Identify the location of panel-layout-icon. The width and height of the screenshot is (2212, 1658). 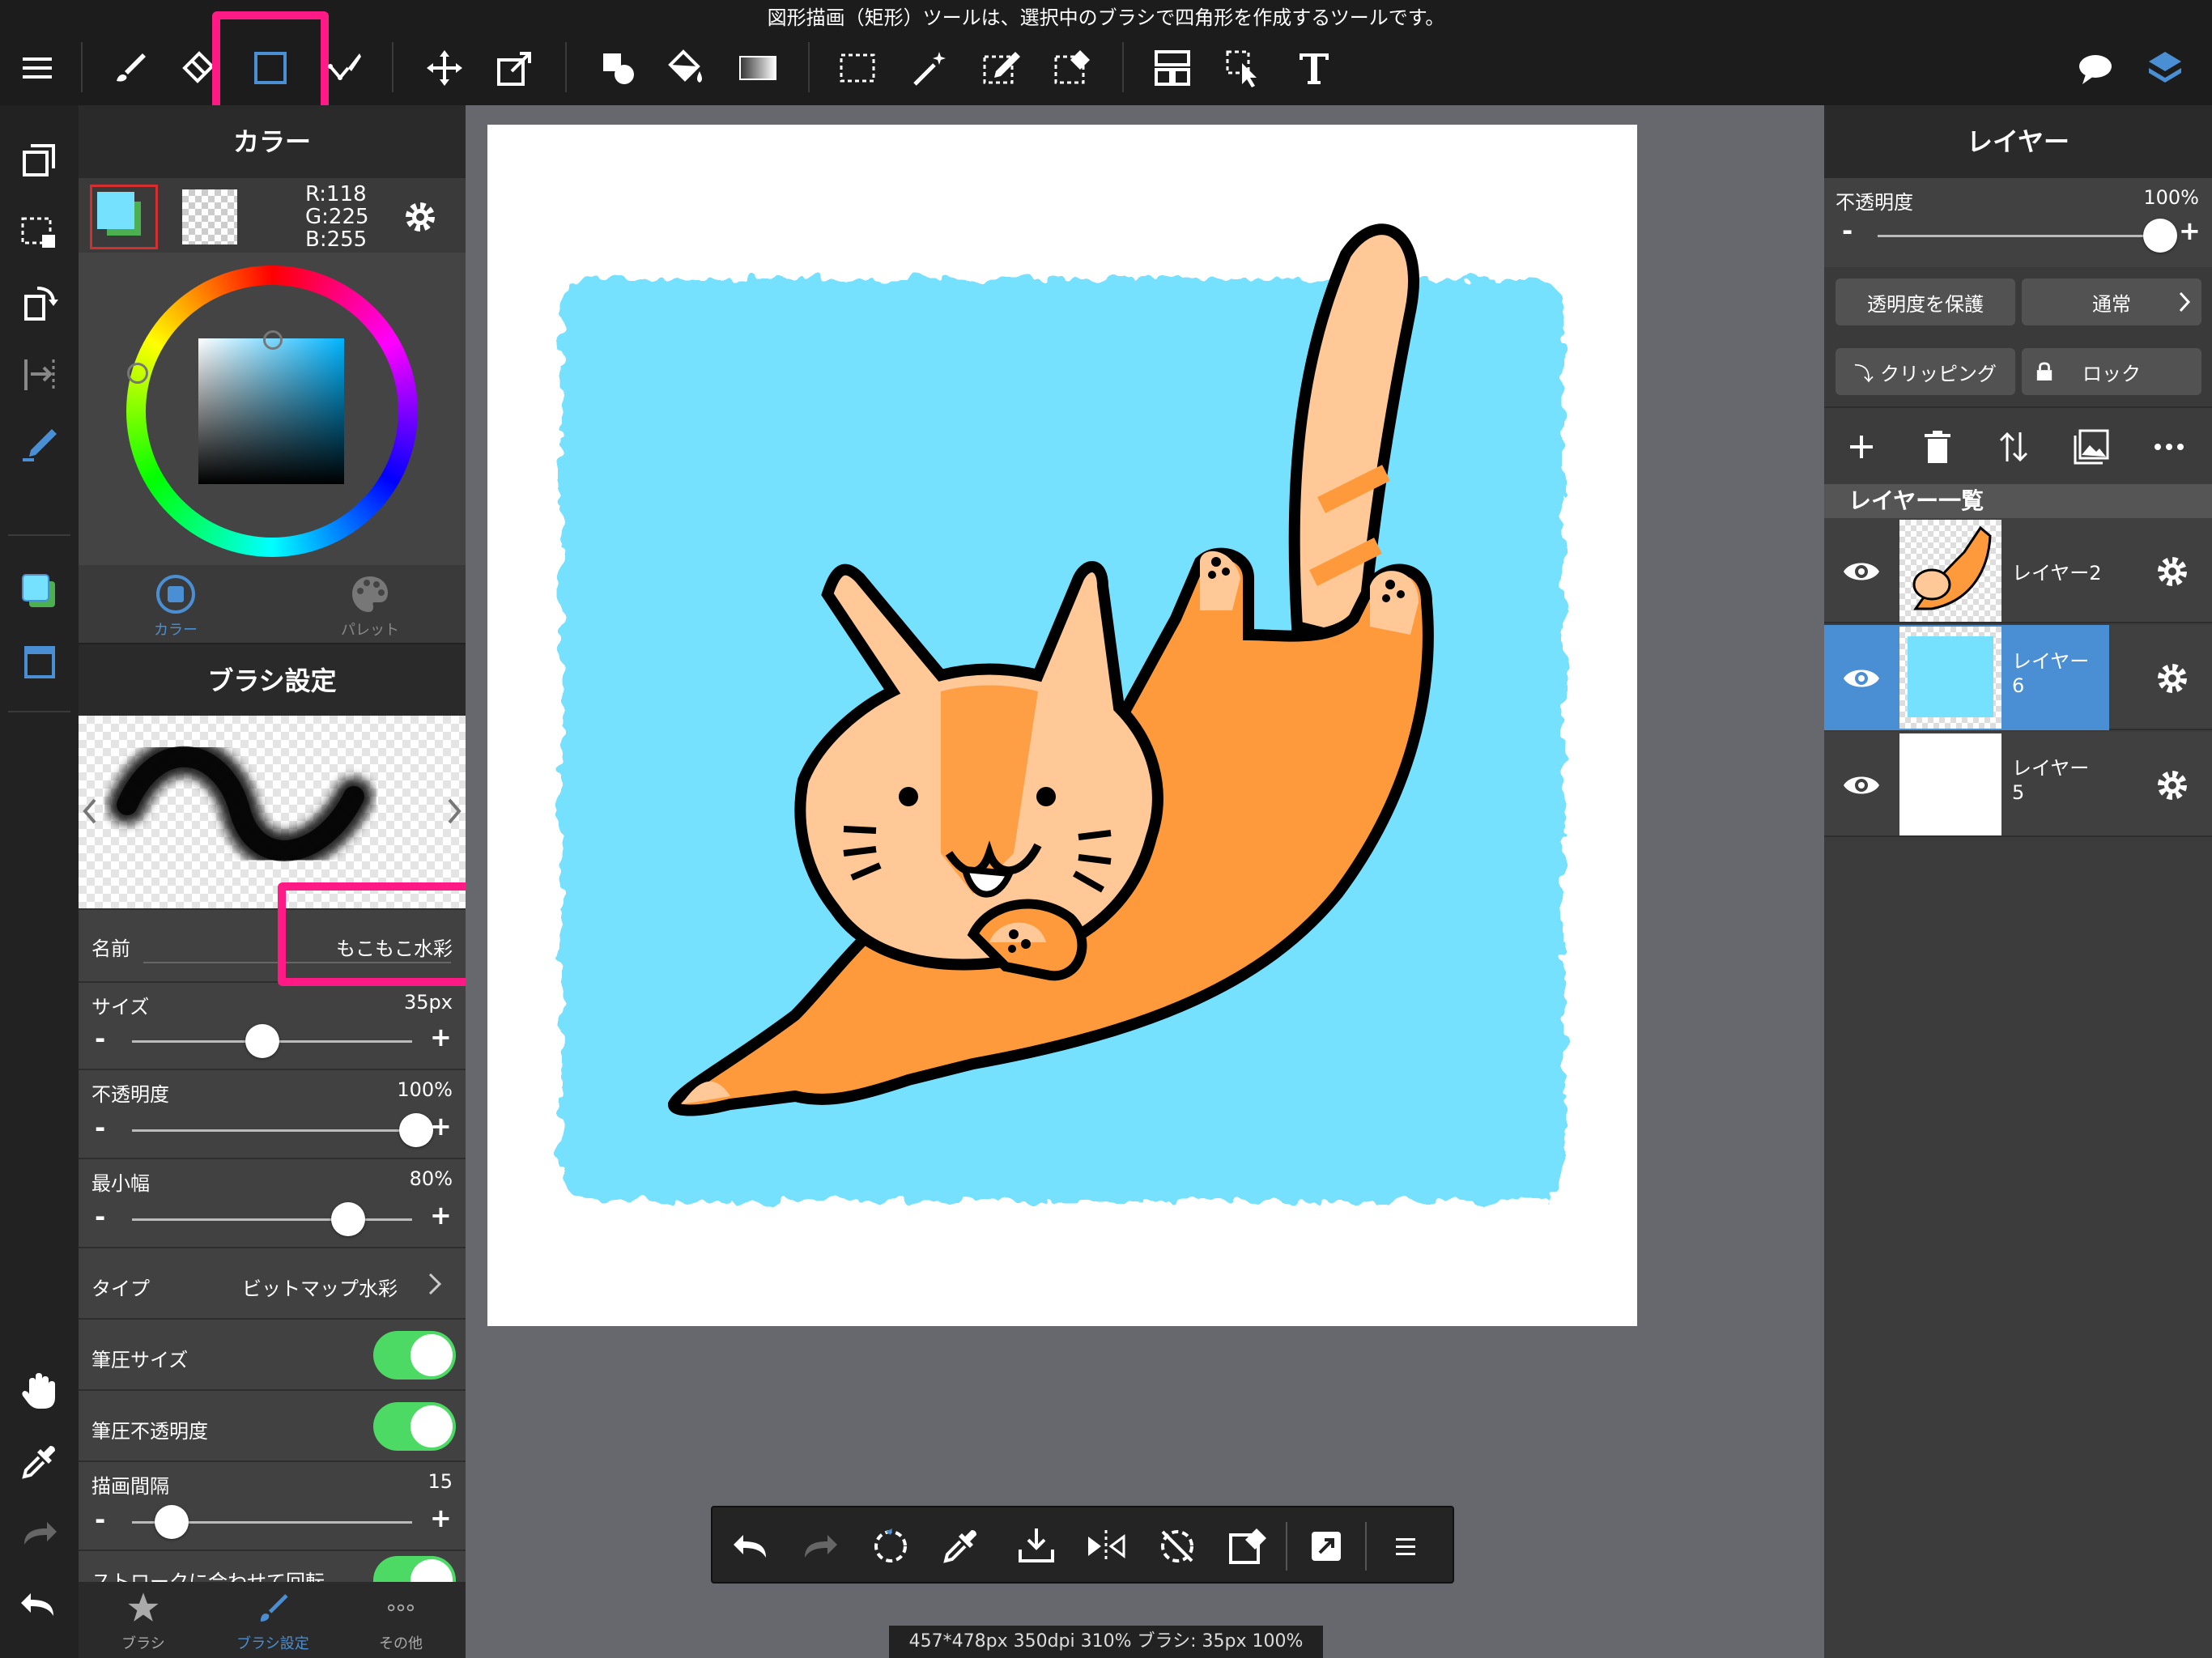
(39, 662).